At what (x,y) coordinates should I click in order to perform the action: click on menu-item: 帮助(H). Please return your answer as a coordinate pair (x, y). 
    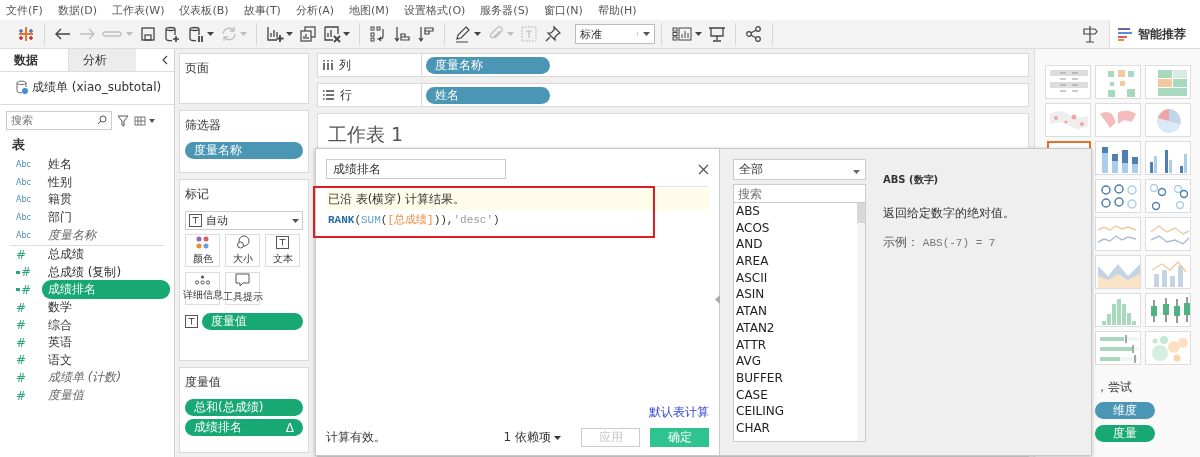
    Looking at the image, I should click on (617, 10).